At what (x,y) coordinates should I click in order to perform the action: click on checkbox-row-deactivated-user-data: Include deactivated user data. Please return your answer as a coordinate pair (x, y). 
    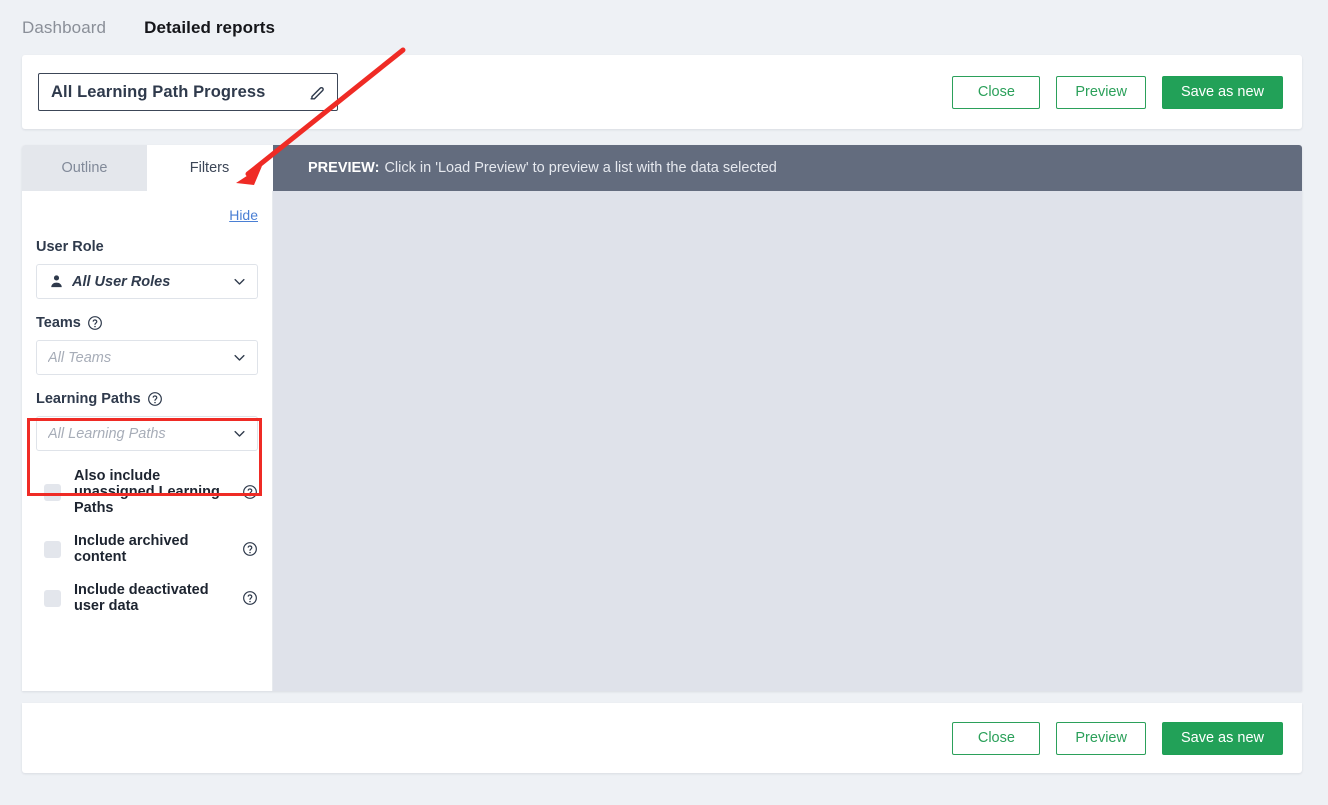
    Looking at the image, I should click on (147, 598).